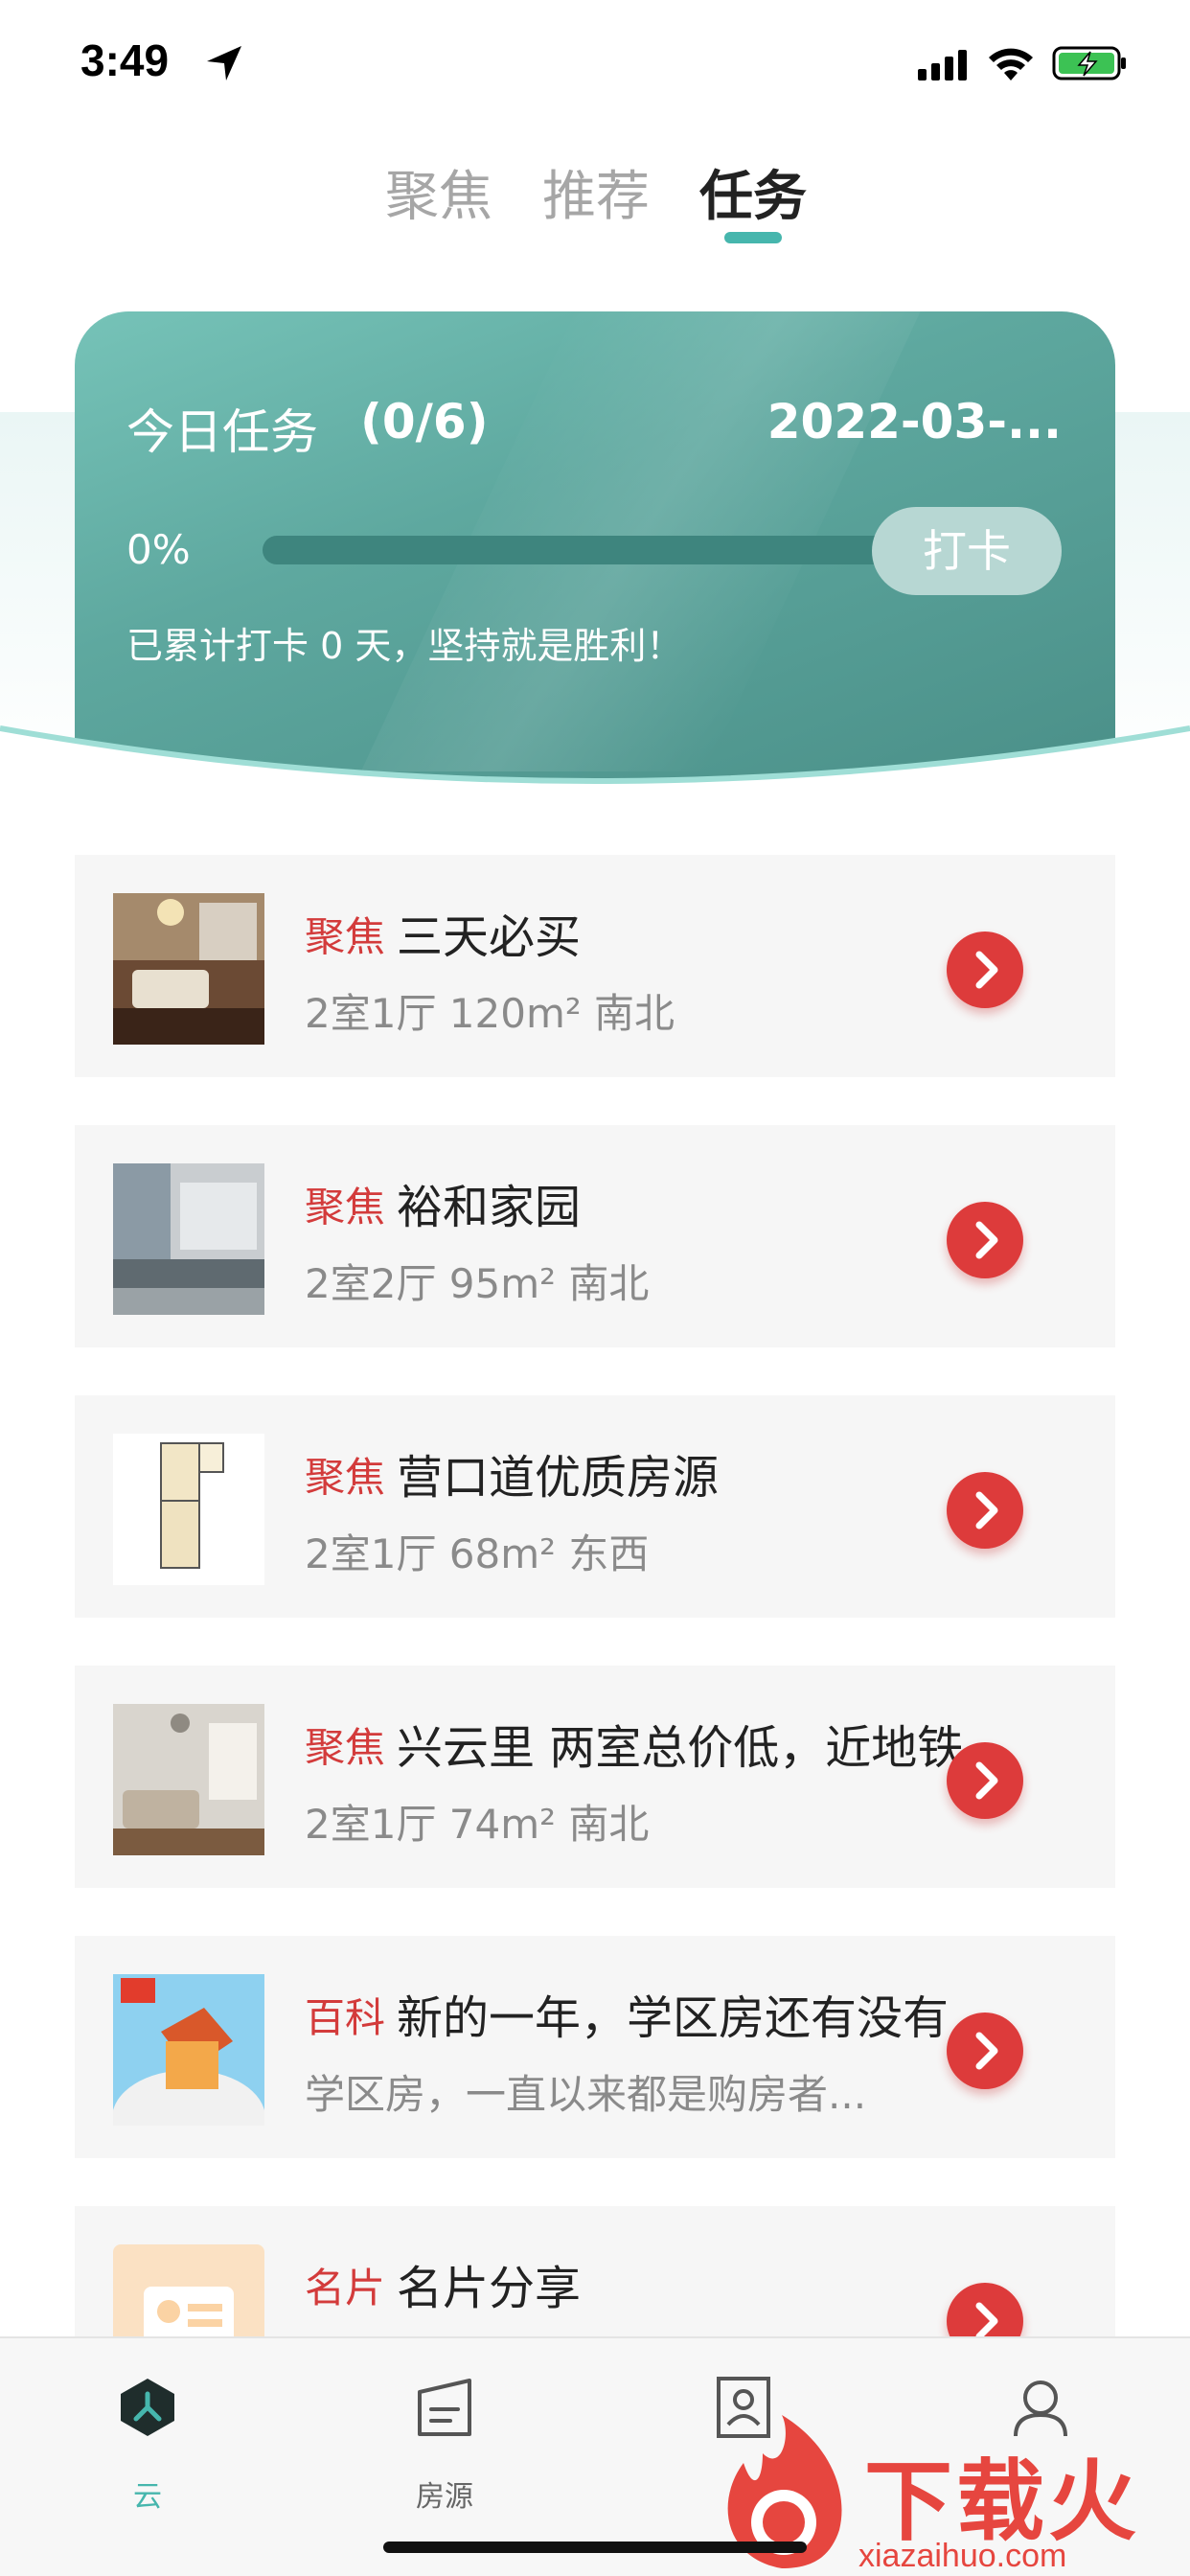 Image resolution: width=1190 pixels, height=2576 pixels. What do you see at coordinates (405, 646) in the screenshot?
I see `checkin-streak-note: 已累计打卡 0 天，坚持就是胜利！` at bounding box center [405, 646].